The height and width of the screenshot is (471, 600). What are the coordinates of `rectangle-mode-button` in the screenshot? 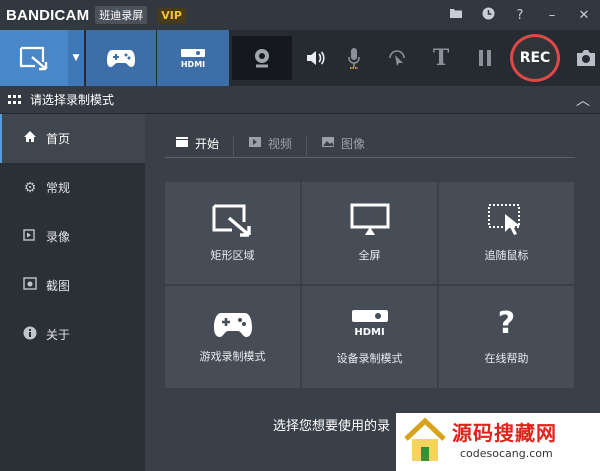 It's located at (34, 58).